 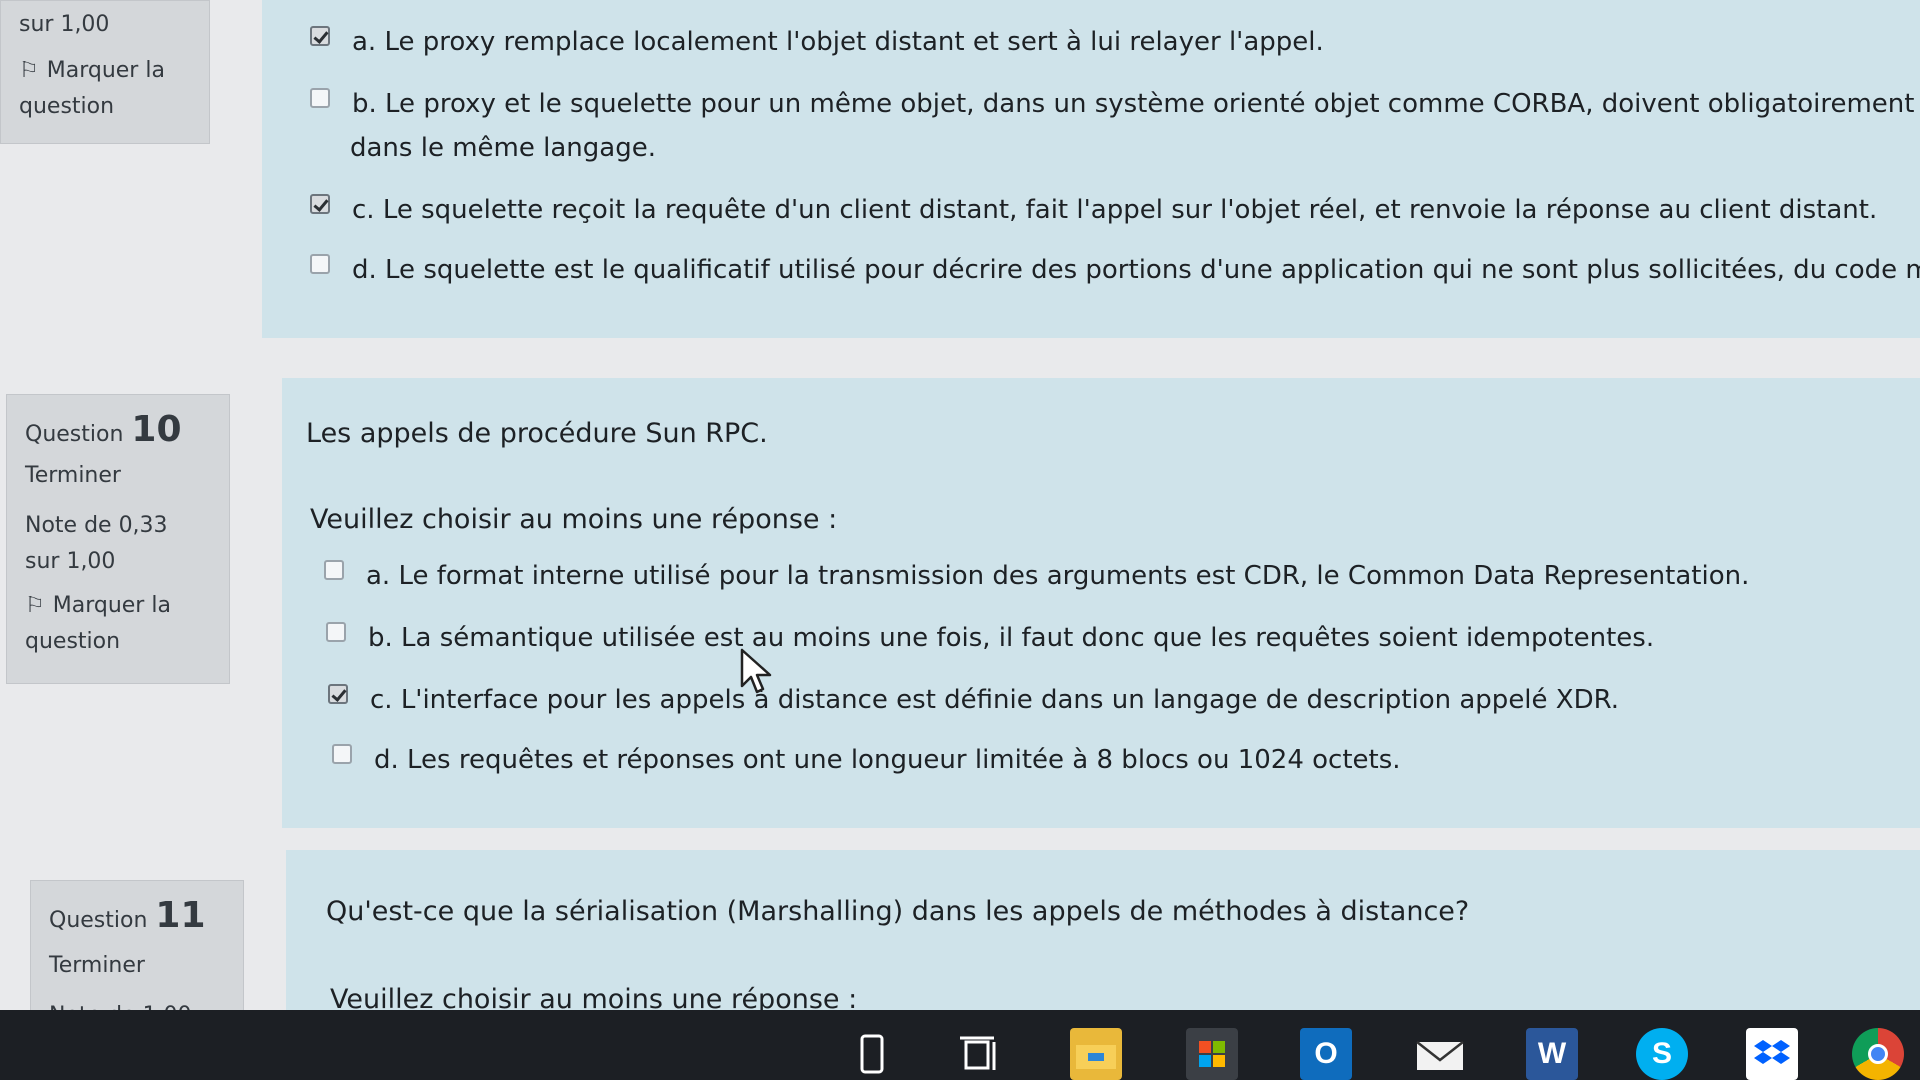 What do you see at coordinates (1096, 1054) in the screenshot?
I see `file-explorer-icon` at bounding box center [1096, 1054].